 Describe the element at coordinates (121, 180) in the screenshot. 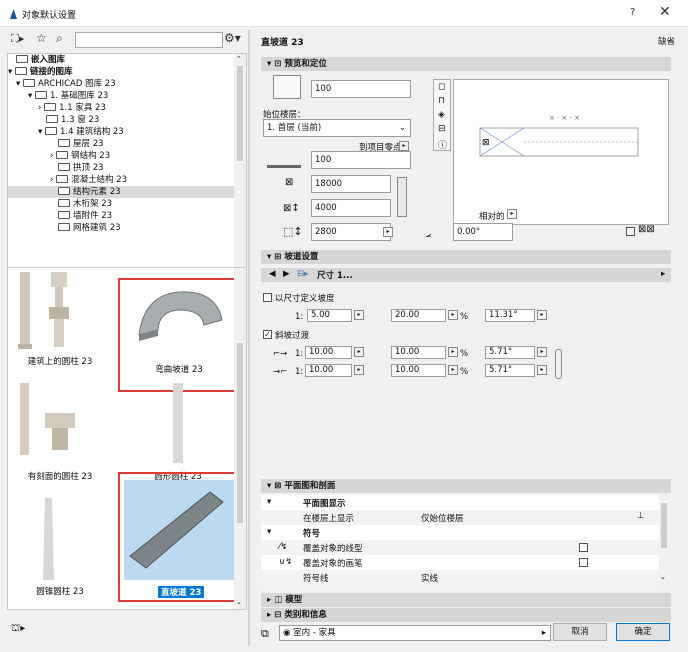

I see `tree-item-concrete: › 混凝土结构 23` at that location.